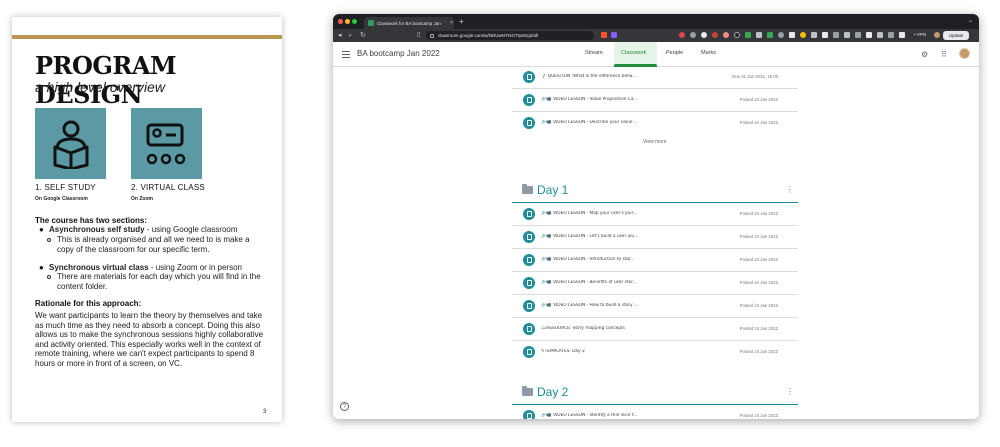 This screenshot has height=447, width=1000. Describe the element at coordinates (553, 190) in the screenshot. I see `topic-name: Day 1` at that location.